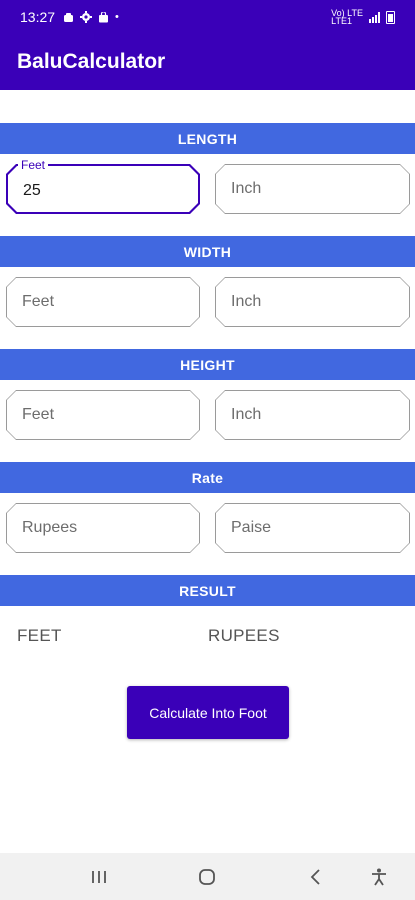  I want to click on status-bar: 13:27 • Vo) LTE LTE1, so click(207, 17).